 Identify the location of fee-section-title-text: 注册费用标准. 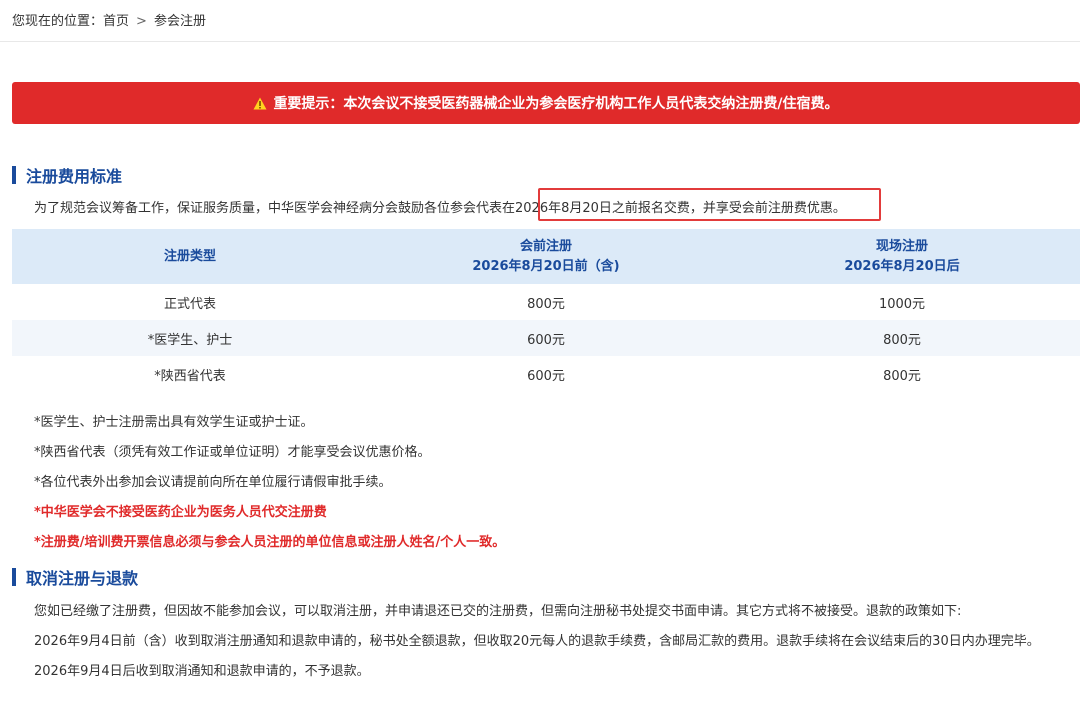
(74, 176).